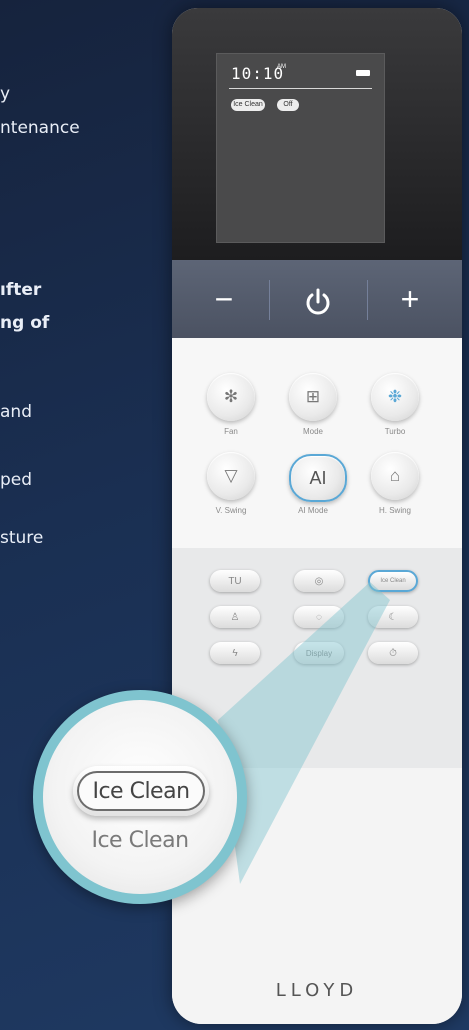  What do you see at coordinates (248, 105) in the screenshot?
I see `lcd-mode-pill: Ice Clean` at bounding box center [248, 105].